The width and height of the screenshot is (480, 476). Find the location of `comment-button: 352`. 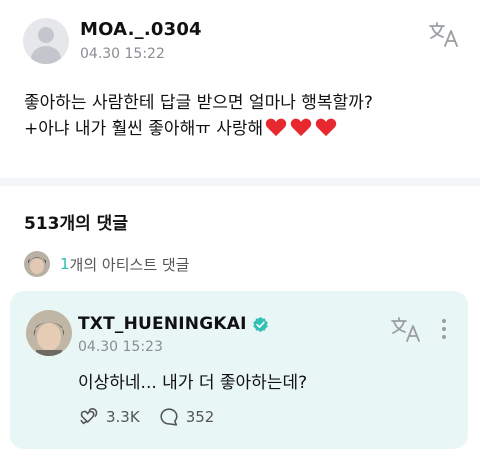

comment-button: 352 is located at coordinates (186, 417).